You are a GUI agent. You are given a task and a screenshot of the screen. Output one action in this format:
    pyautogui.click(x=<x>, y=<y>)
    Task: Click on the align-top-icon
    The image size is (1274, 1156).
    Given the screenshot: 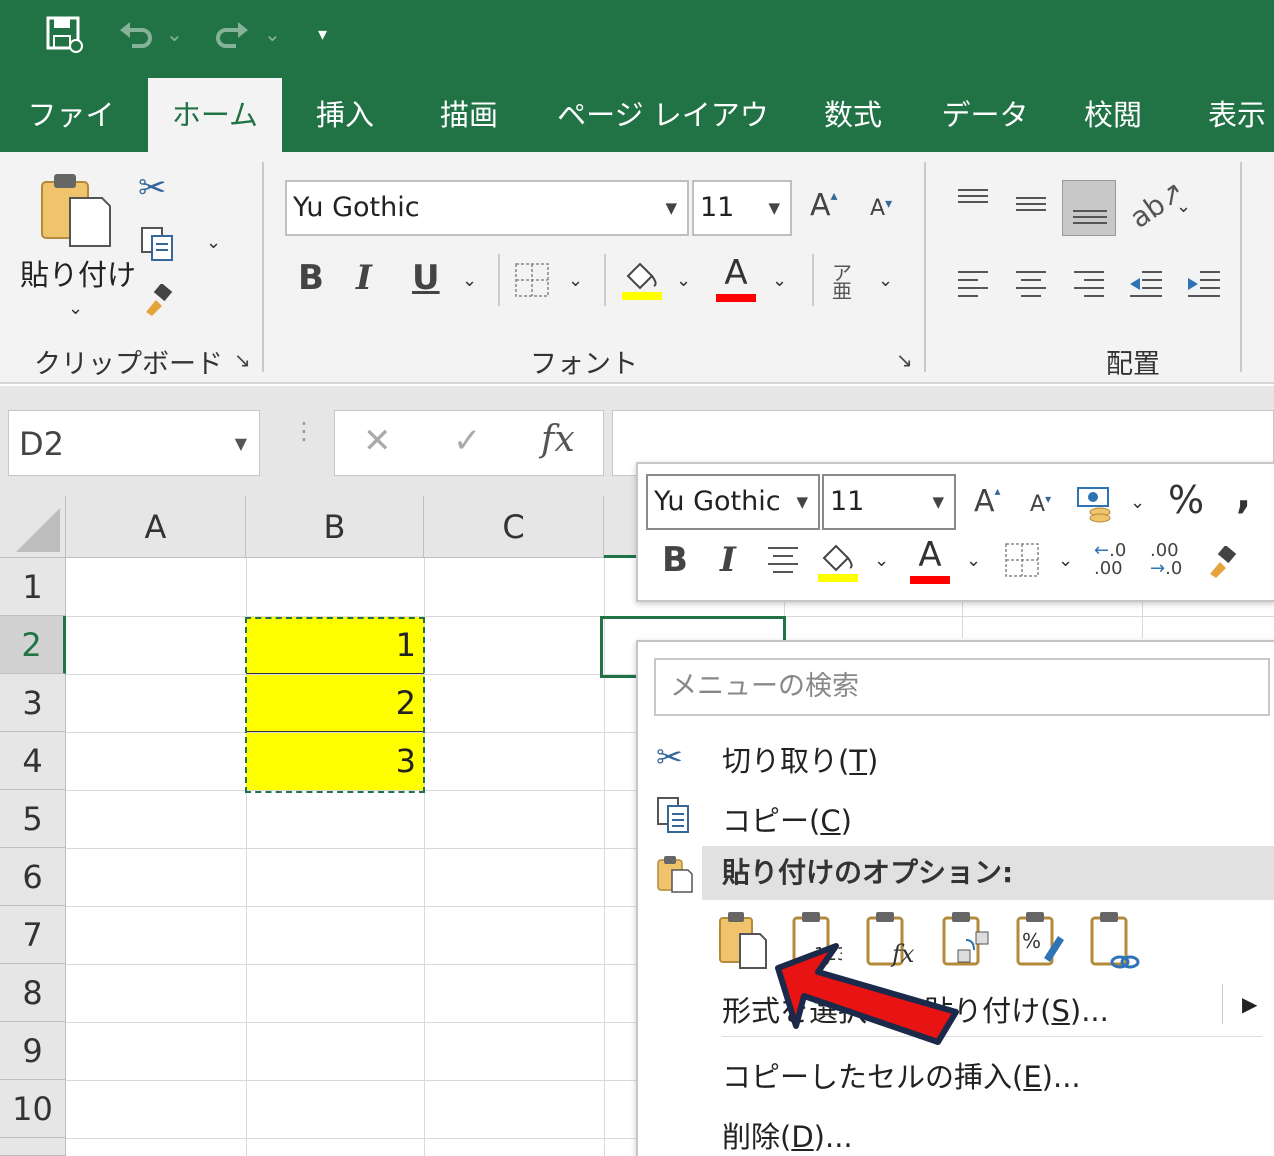 What is the action you would take?
    pyautogui.click(x=973, y=200)
    